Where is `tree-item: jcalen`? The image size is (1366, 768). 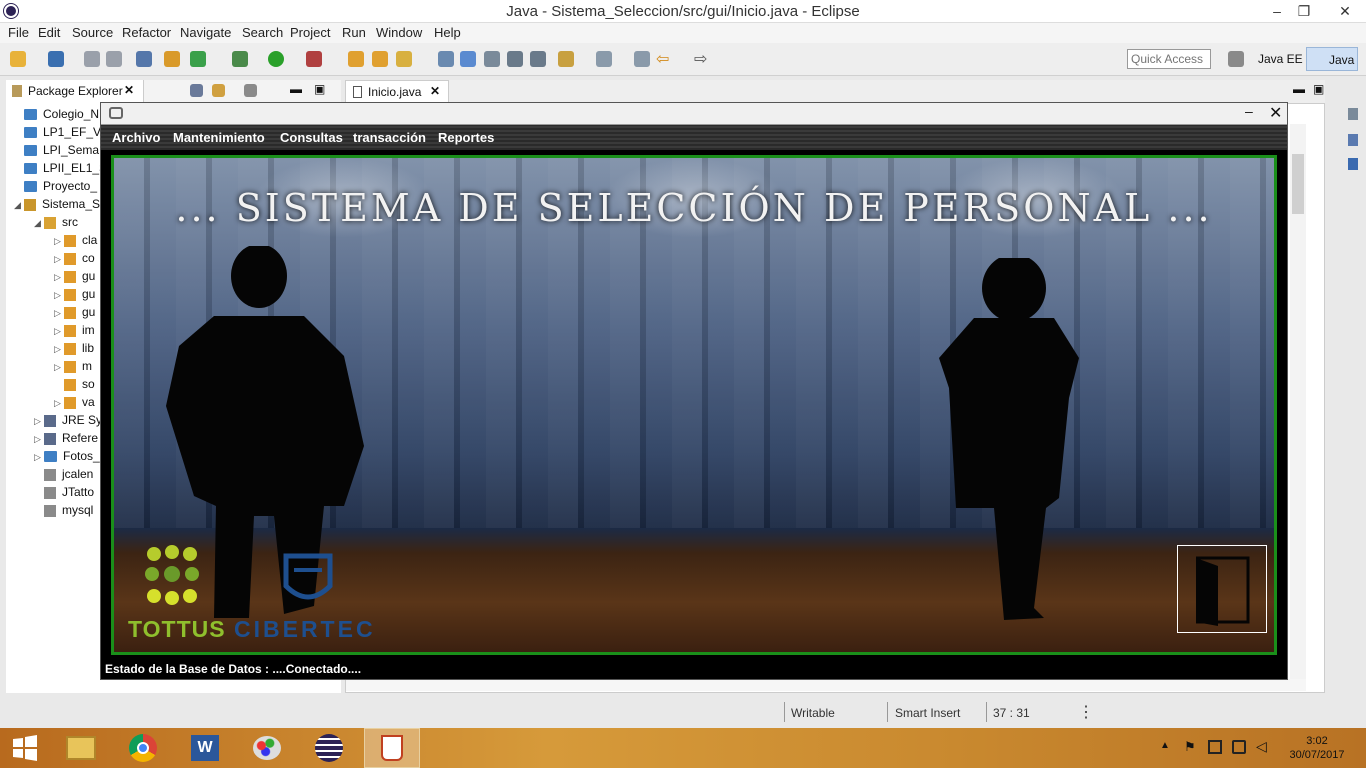 tree-item: jcalen is located at coordinates (67, 474).